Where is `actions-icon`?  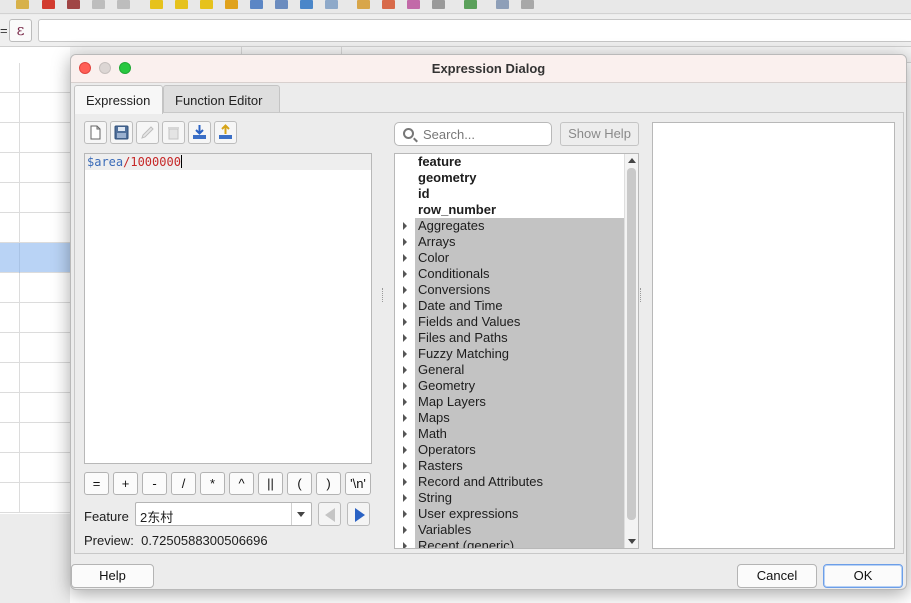 actions-icon is located at coordinates (527, 4).